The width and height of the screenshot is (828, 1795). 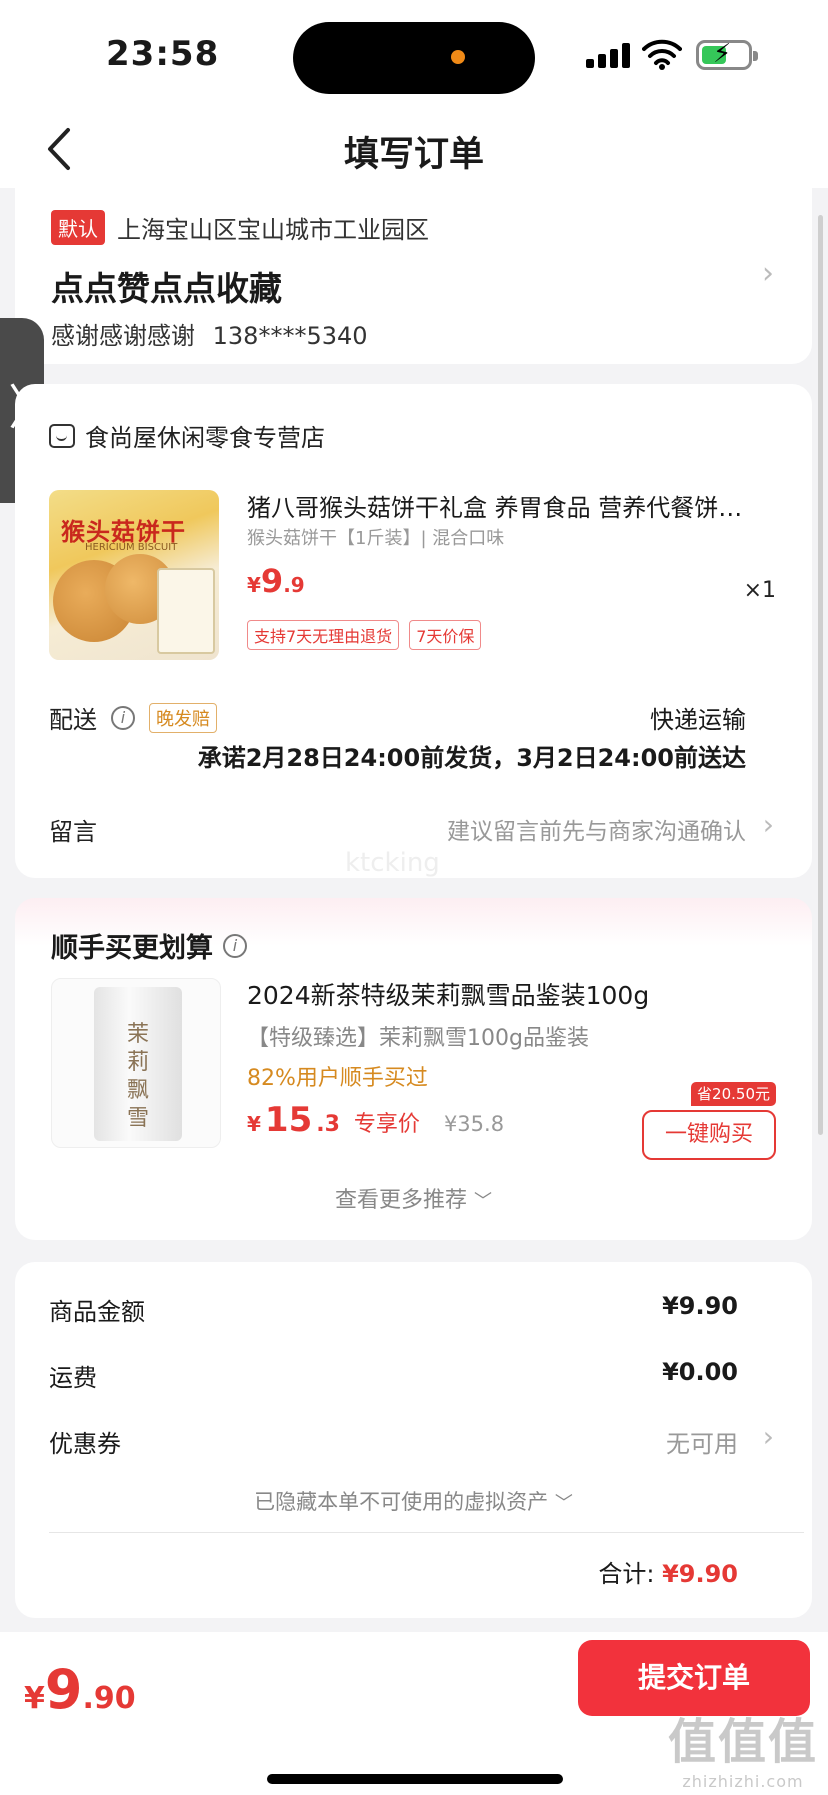 I want to click on one-click-buy-button: 一键购买, so click(x=709, y=1135).